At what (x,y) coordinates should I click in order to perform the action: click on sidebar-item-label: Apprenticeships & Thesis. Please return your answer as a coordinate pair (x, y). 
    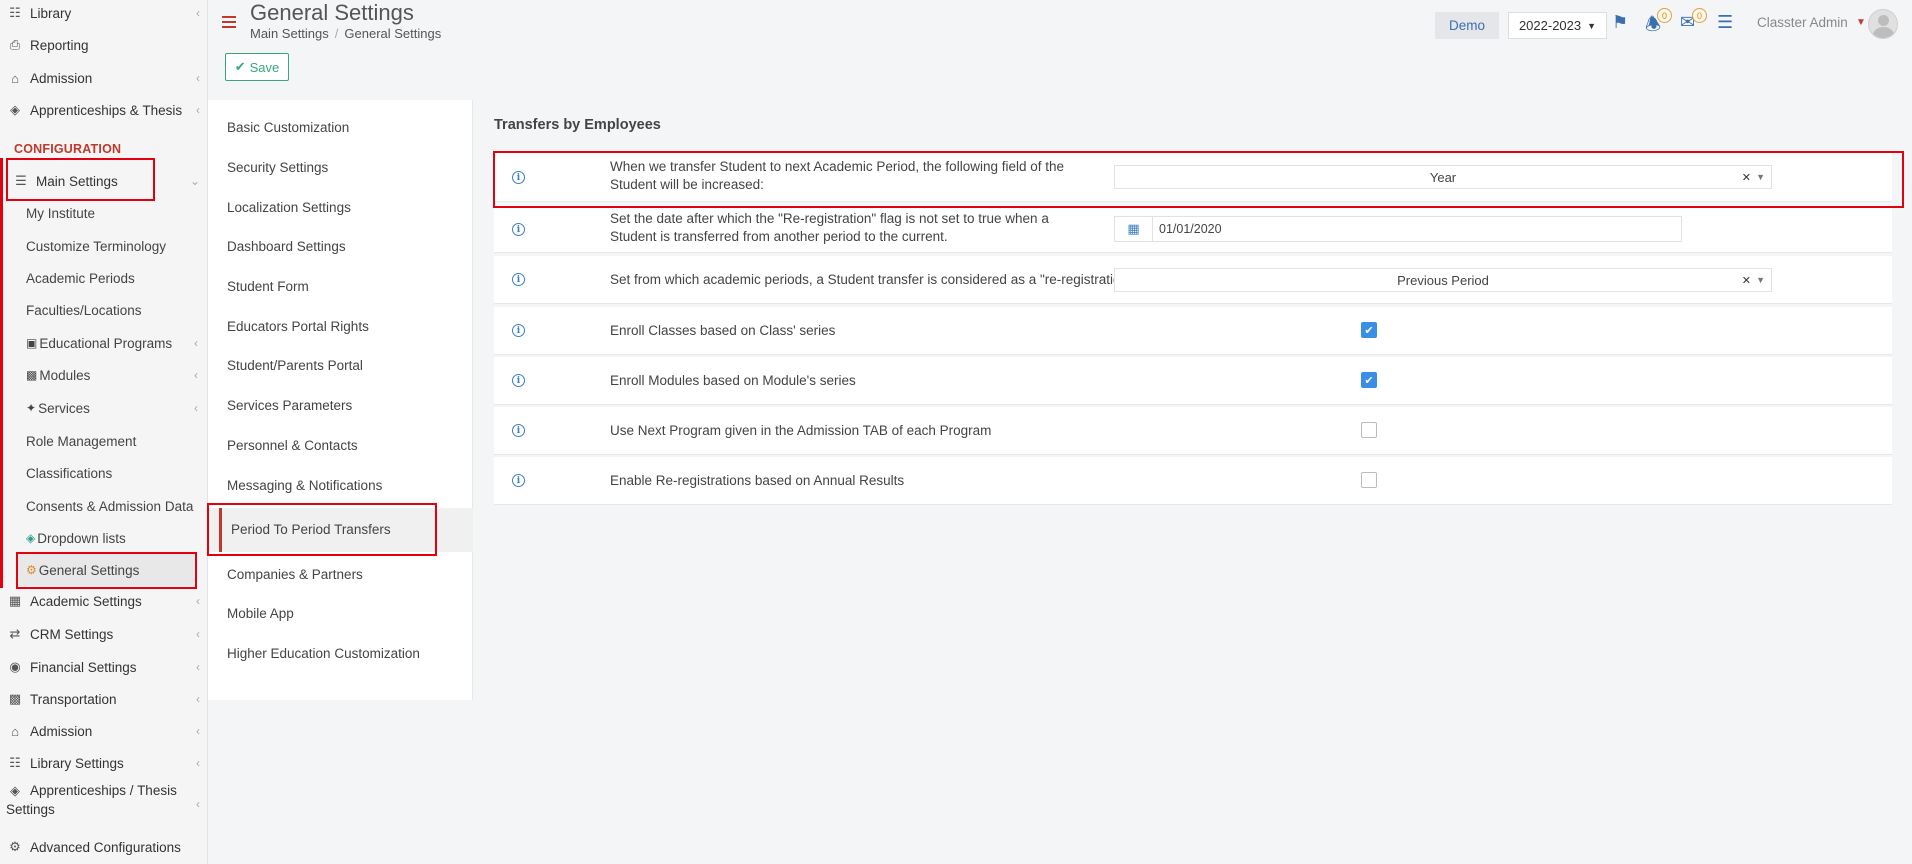
    Looking at the image, I should click on (106, 110).